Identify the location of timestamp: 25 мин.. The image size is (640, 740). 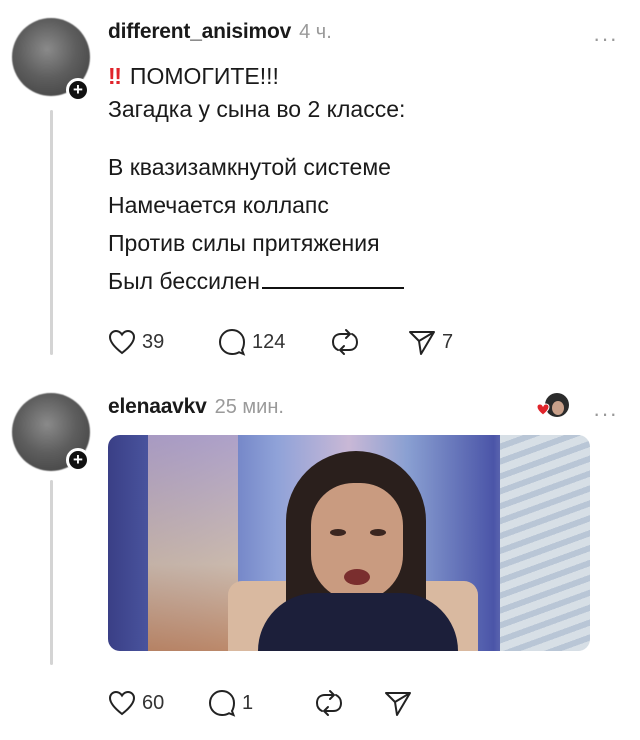
(249, 407).